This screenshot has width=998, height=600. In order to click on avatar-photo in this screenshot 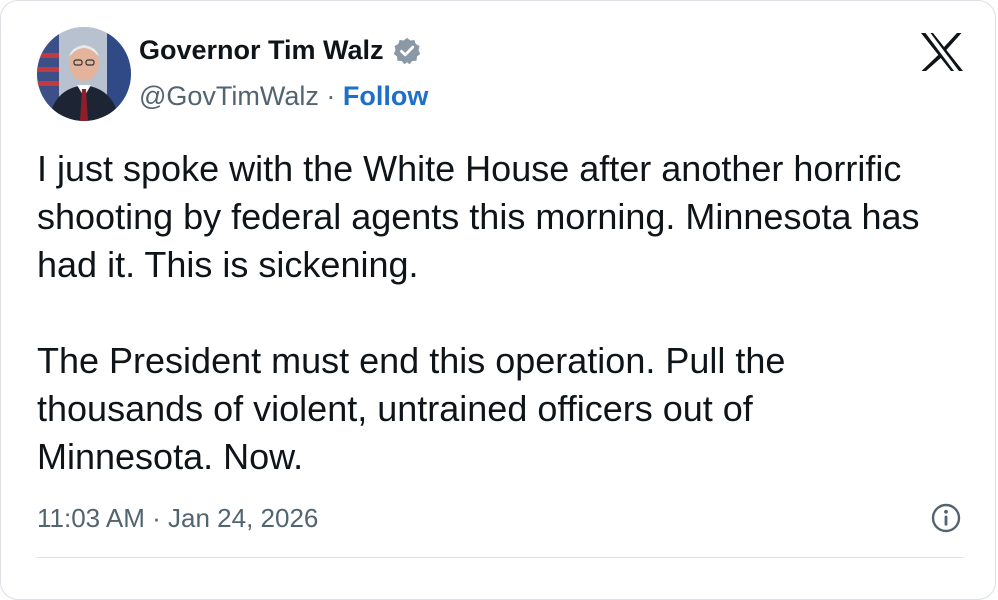, I will do `click(84, 74)`.